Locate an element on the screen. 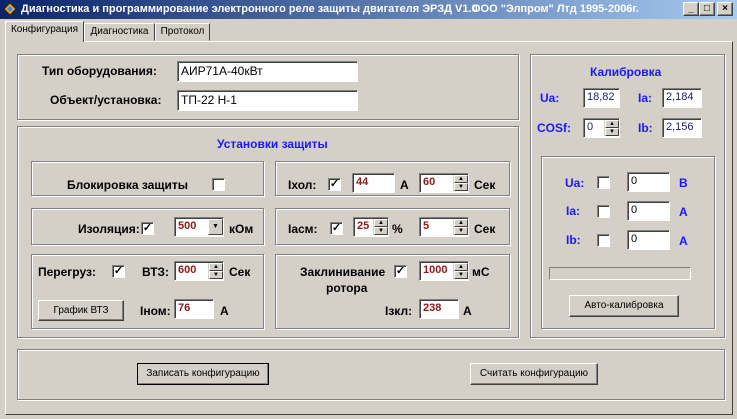 Image resolution: width=737 pixels, height=419 pixels. izkl-label: Iзкл: is located at coordinates (399, 311).